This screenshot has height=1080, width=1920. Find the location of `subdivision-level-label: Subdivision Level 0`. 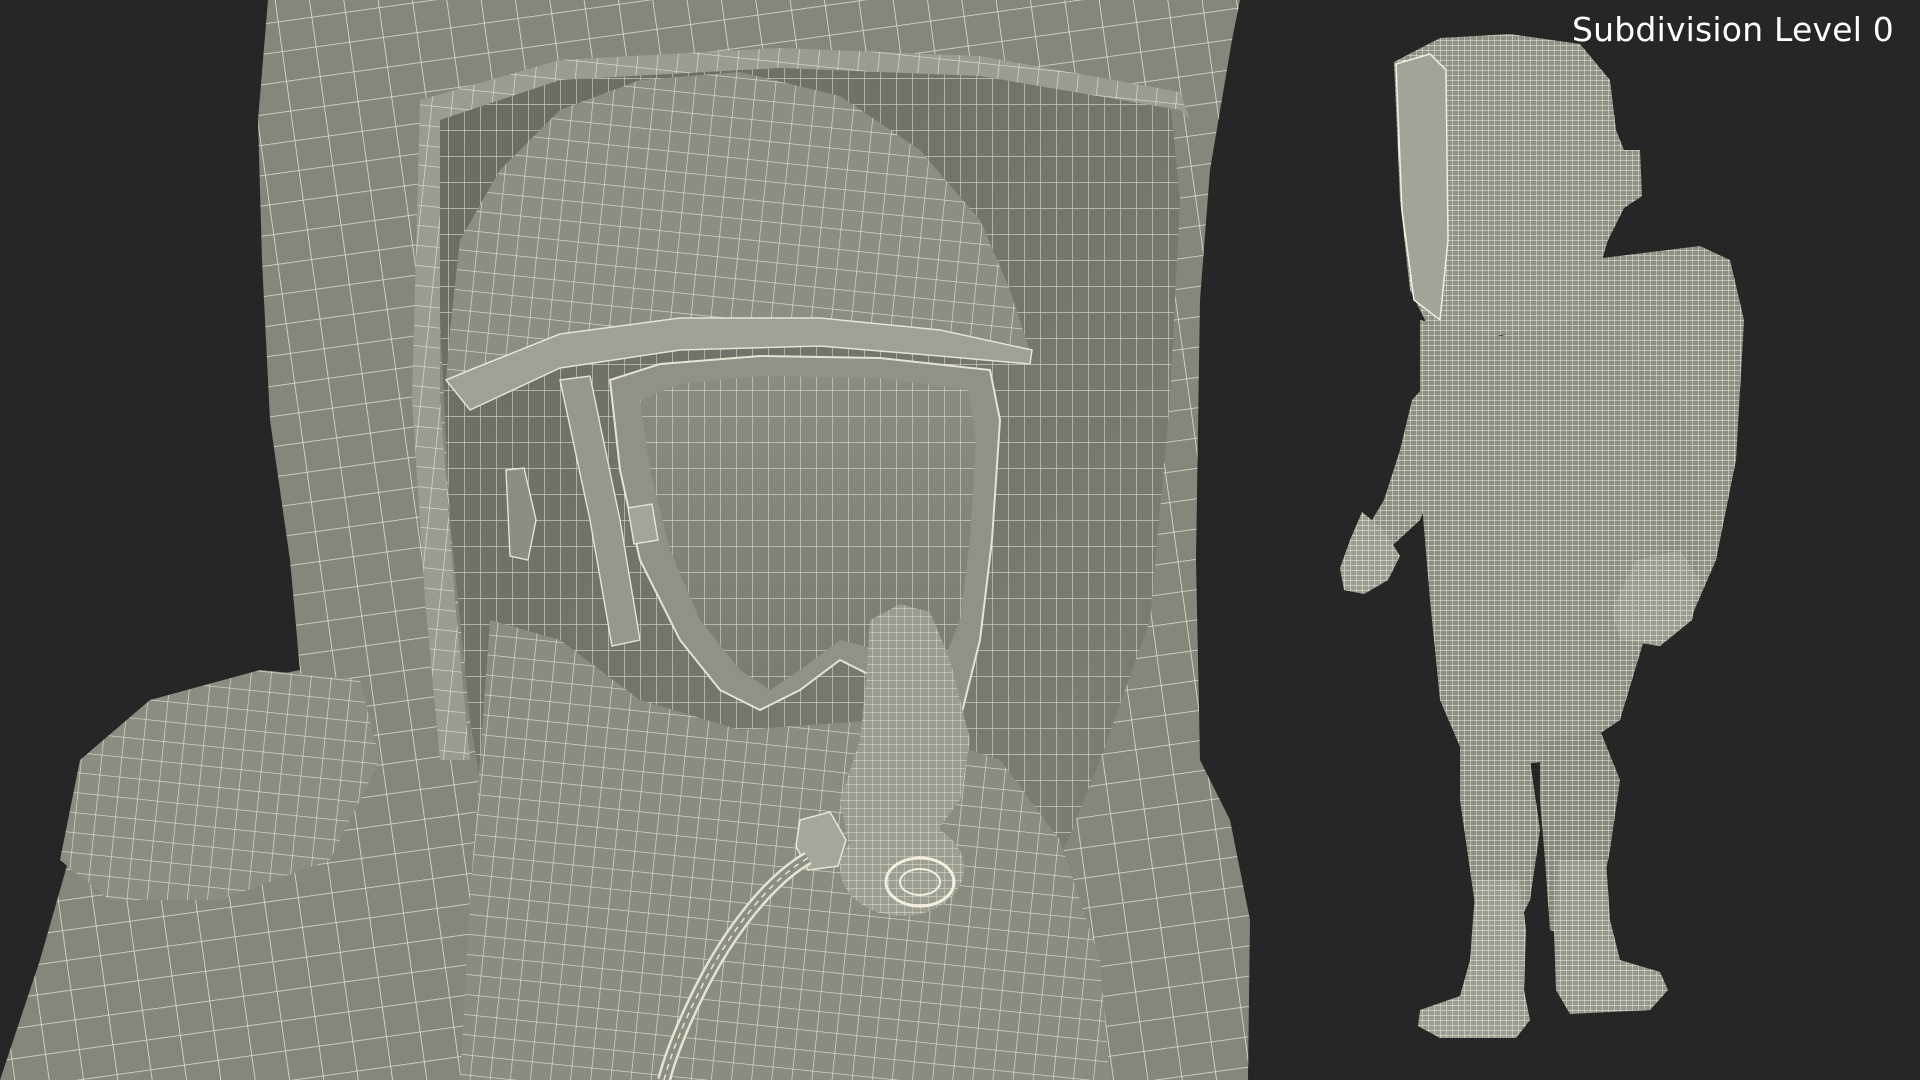

subdivision-level-label: Subdivision Level 0 is located at coordinates (1733, 29).